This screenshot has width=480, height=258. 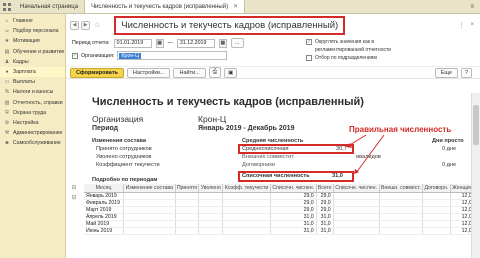 I want to click on sidebar-item: ★ Мотивация, so click(x=32, y=41).